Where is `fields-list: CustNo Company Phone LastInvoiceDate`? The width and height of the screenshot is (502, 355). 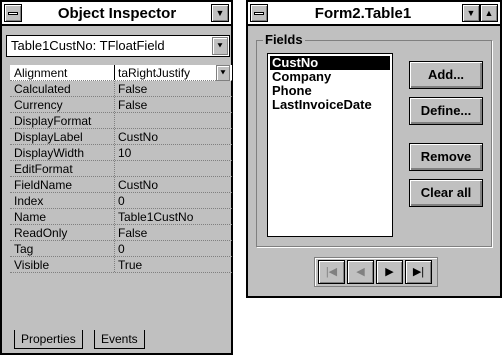
fields-list: CustNo Company Phone LastInvoiceDate is located at coordinates (330, 145).